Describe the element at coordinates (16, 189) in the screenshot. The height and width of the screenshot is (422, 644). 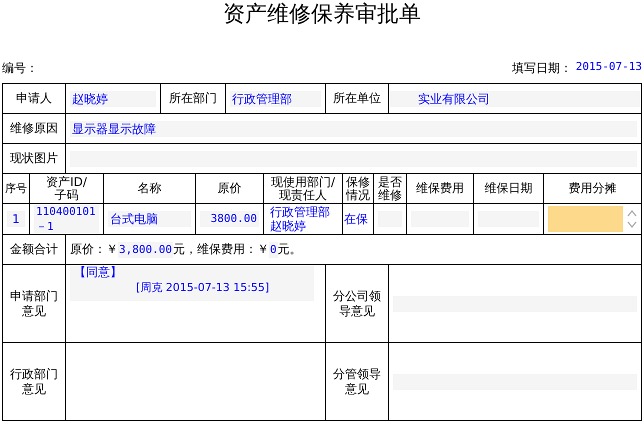
I see `column-header: 序号` at that location.